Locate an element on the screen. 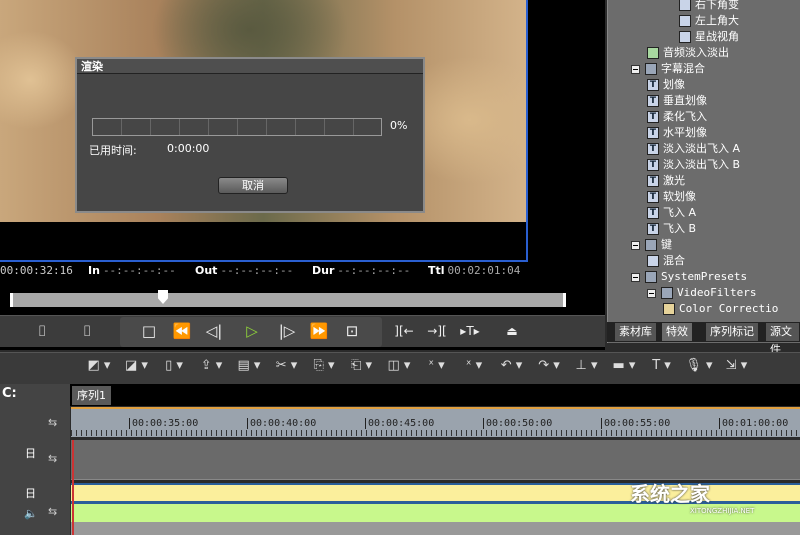 Image resolution: width=800 pixels, height=535 pixels. loop-icon: ⊡ is located at coordinates (352, 331).